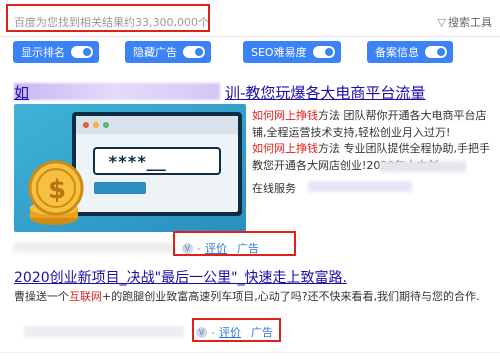  I want to click on result-2-title: 2020创业新项目_决战"最后一公里"_快速走上致富路., so click(180, 277).